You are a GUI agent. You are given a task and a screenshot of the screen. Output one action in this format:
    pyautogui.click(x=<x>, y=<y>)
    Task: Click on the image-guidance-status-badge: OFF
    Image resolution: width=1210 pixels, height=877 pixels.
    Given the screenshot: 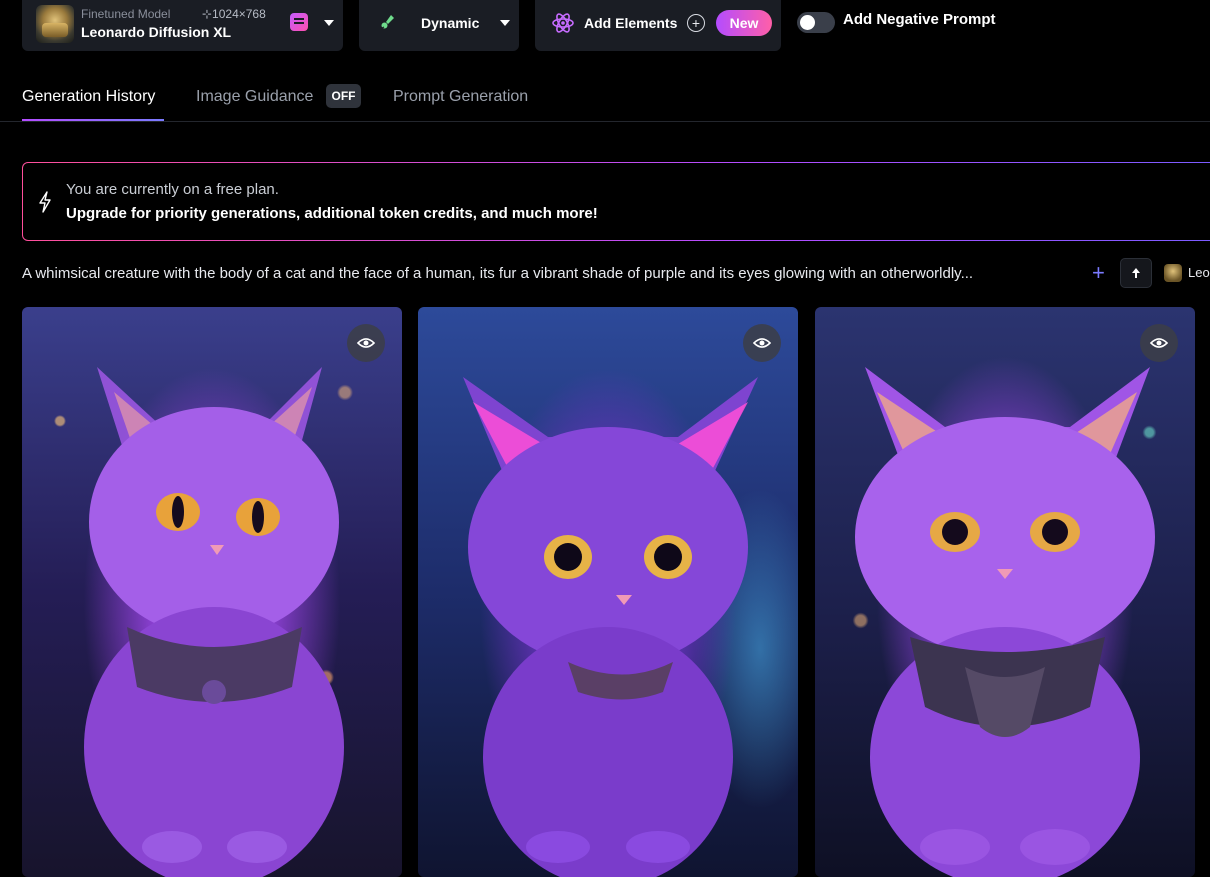 What is the action you would take?
    pyautogui.click(x=343, y=96)
    